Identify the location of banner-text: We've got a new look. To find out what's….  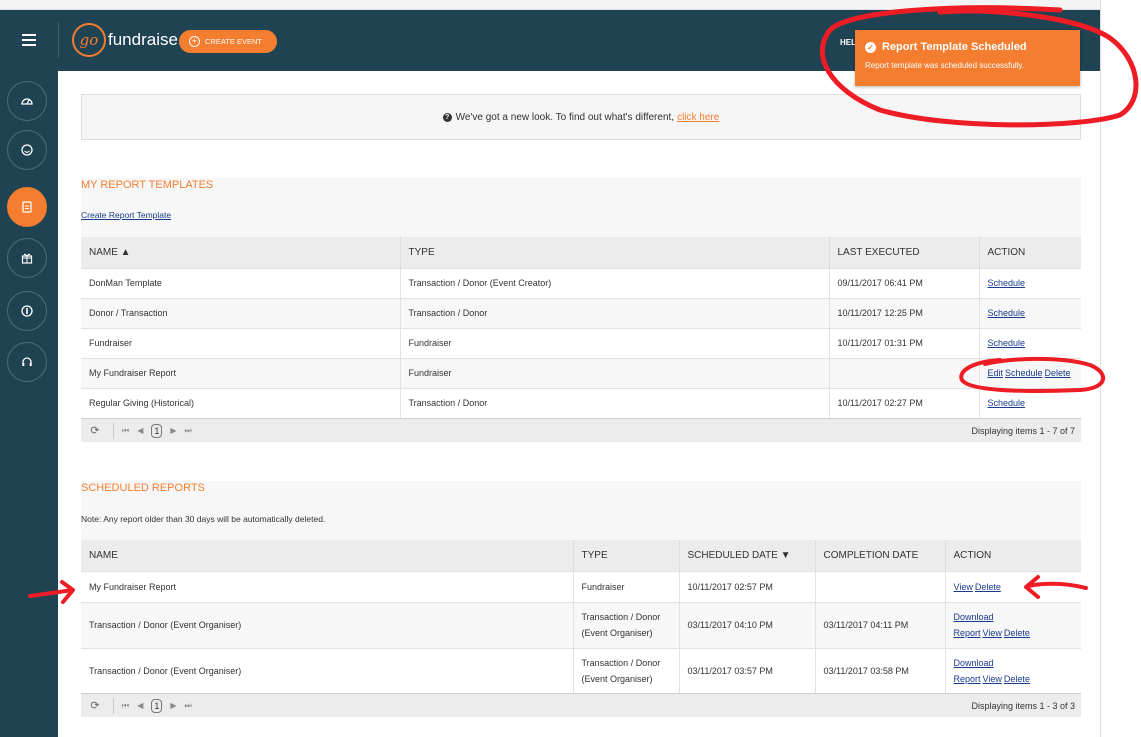
(565, 117).